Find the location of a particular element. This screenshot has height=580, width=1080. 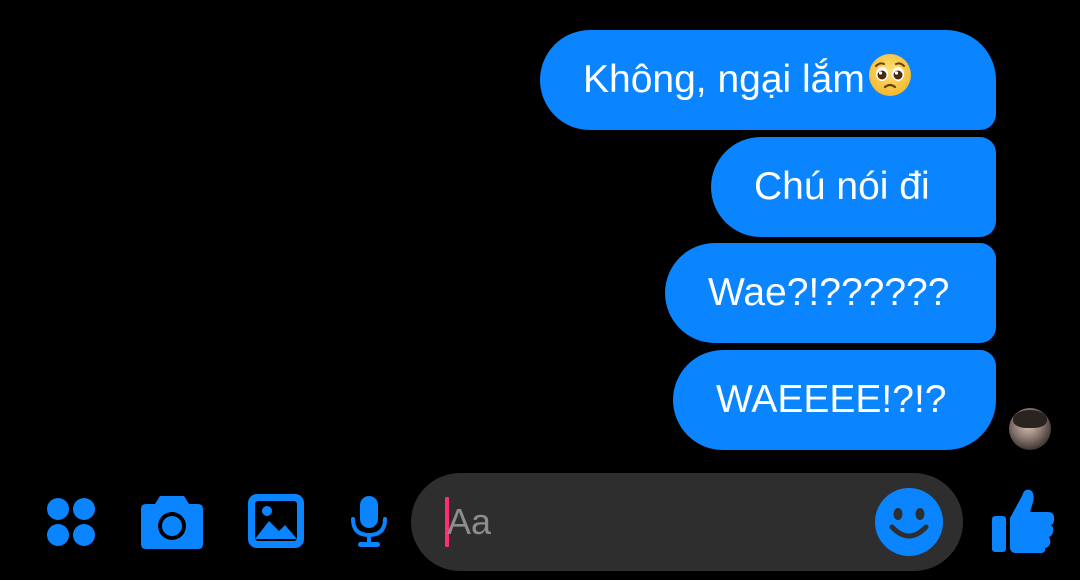

message-text: Wae?!?????? is located at coordinates (829, 292).